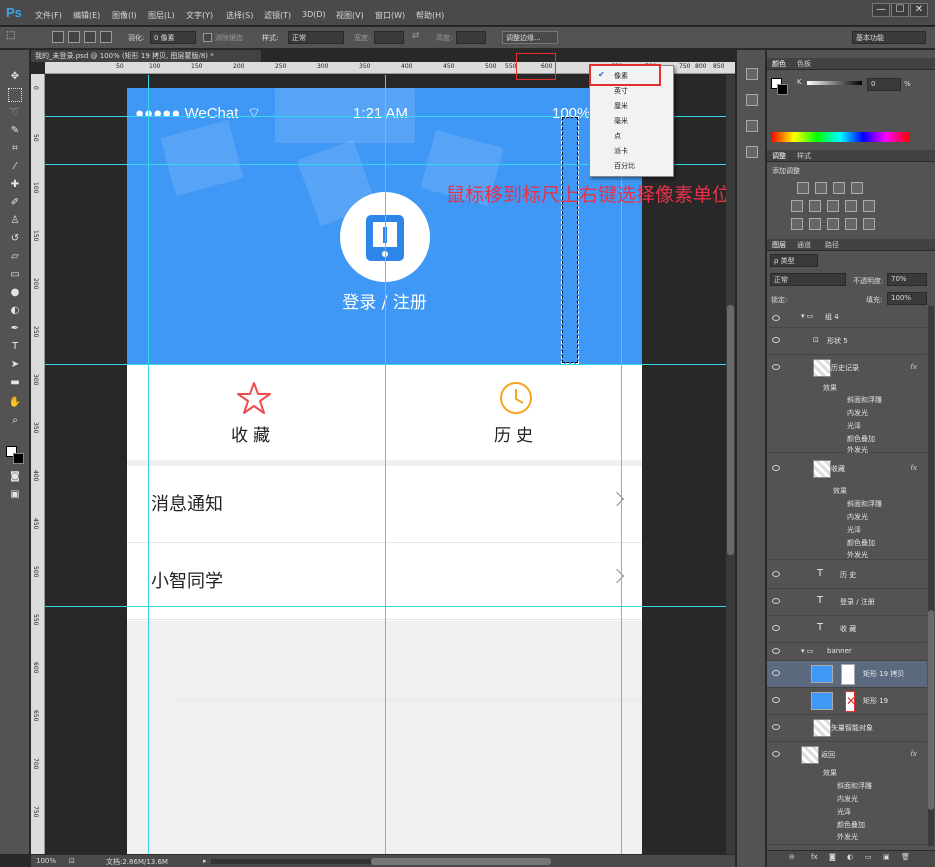 This screenshot has height=867, width=935. Describe the element at coordinates (15, 239) in the screenshot. I see `history-brush-icon: ↺` at that location.